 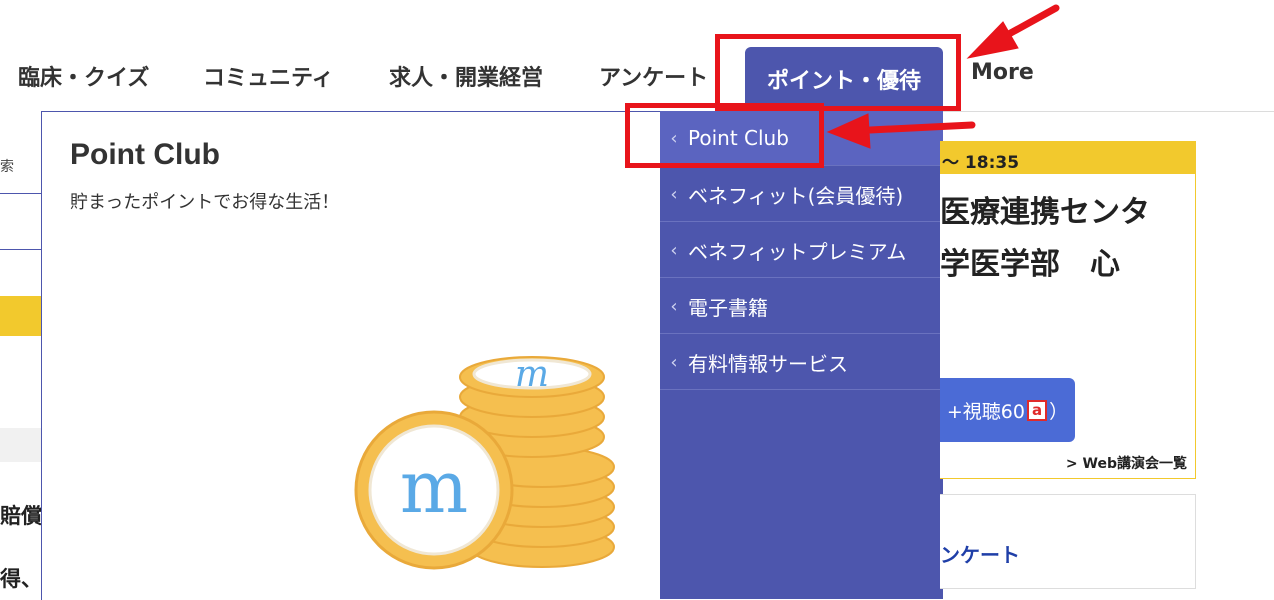 I want to click on card-header-bar: 〜 18:35, so click(x=1067, y=158).